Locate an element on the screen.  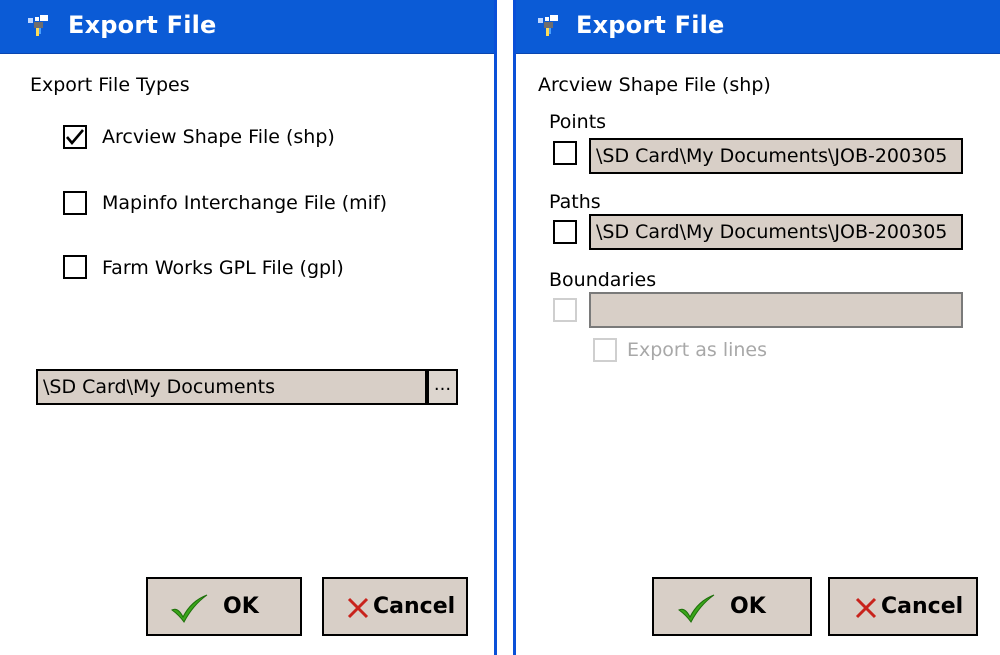
paths-path-field: \SD Card\My Documents\JOB-200305 is located at coordinates (776, 232).